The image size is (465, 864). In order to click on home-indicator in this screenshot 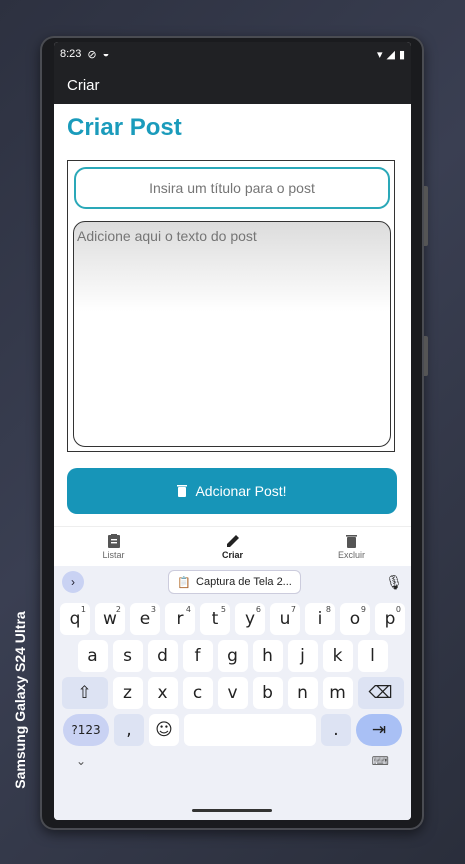, I will do `click(232, 810)`.